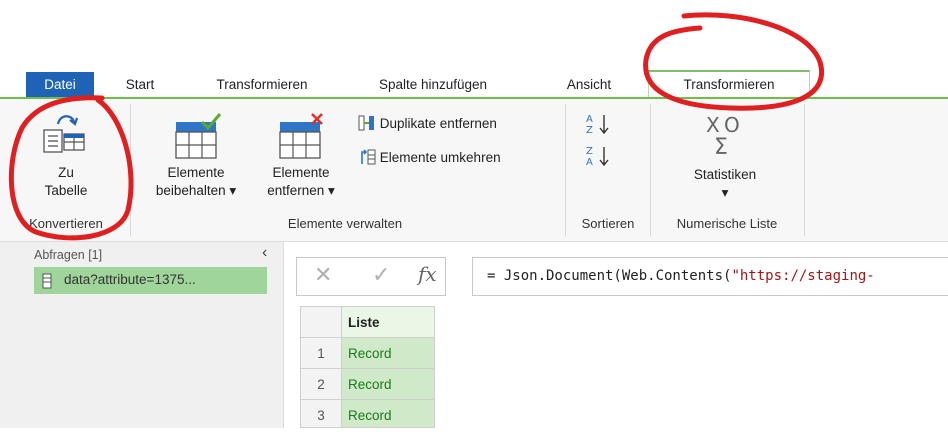 The image size is (948, 432). I want to click on formula-url-string: "https://staging-, so click(803, 276).